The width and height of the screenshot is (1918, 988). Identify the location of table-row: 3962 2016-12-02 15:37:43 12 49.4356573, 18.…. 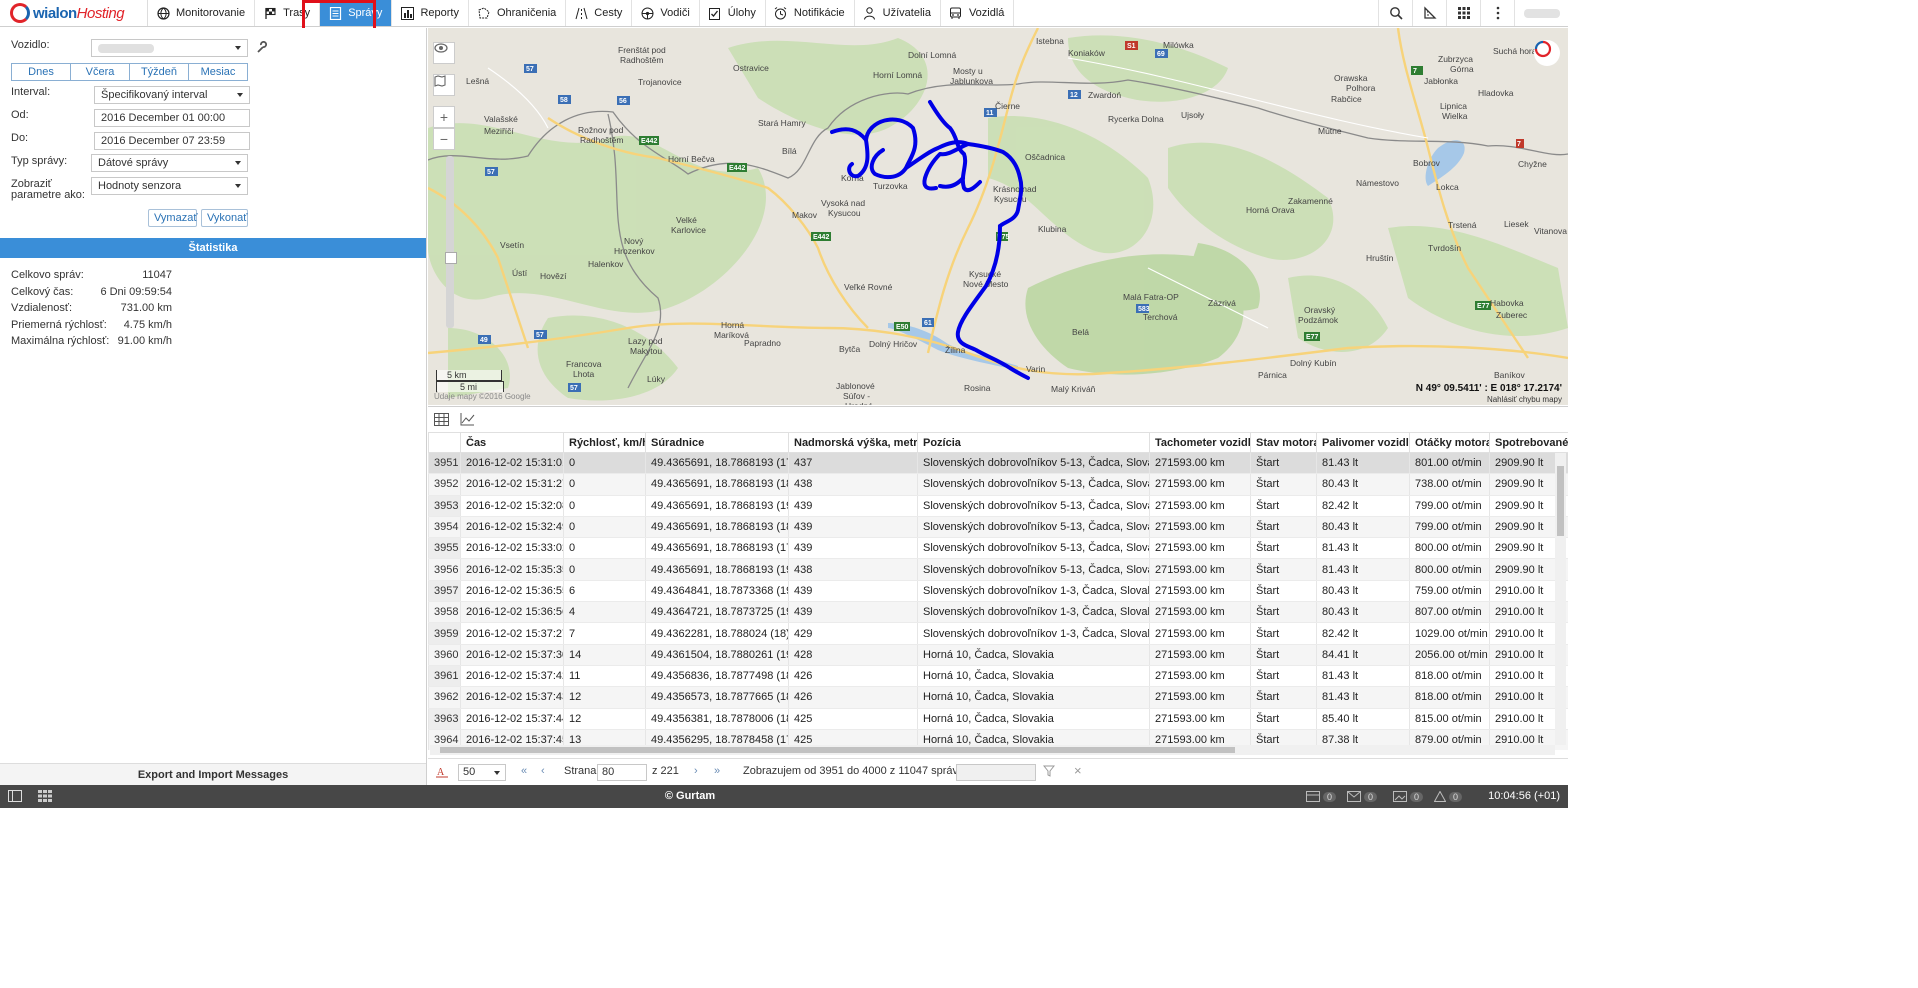
(998, 697).